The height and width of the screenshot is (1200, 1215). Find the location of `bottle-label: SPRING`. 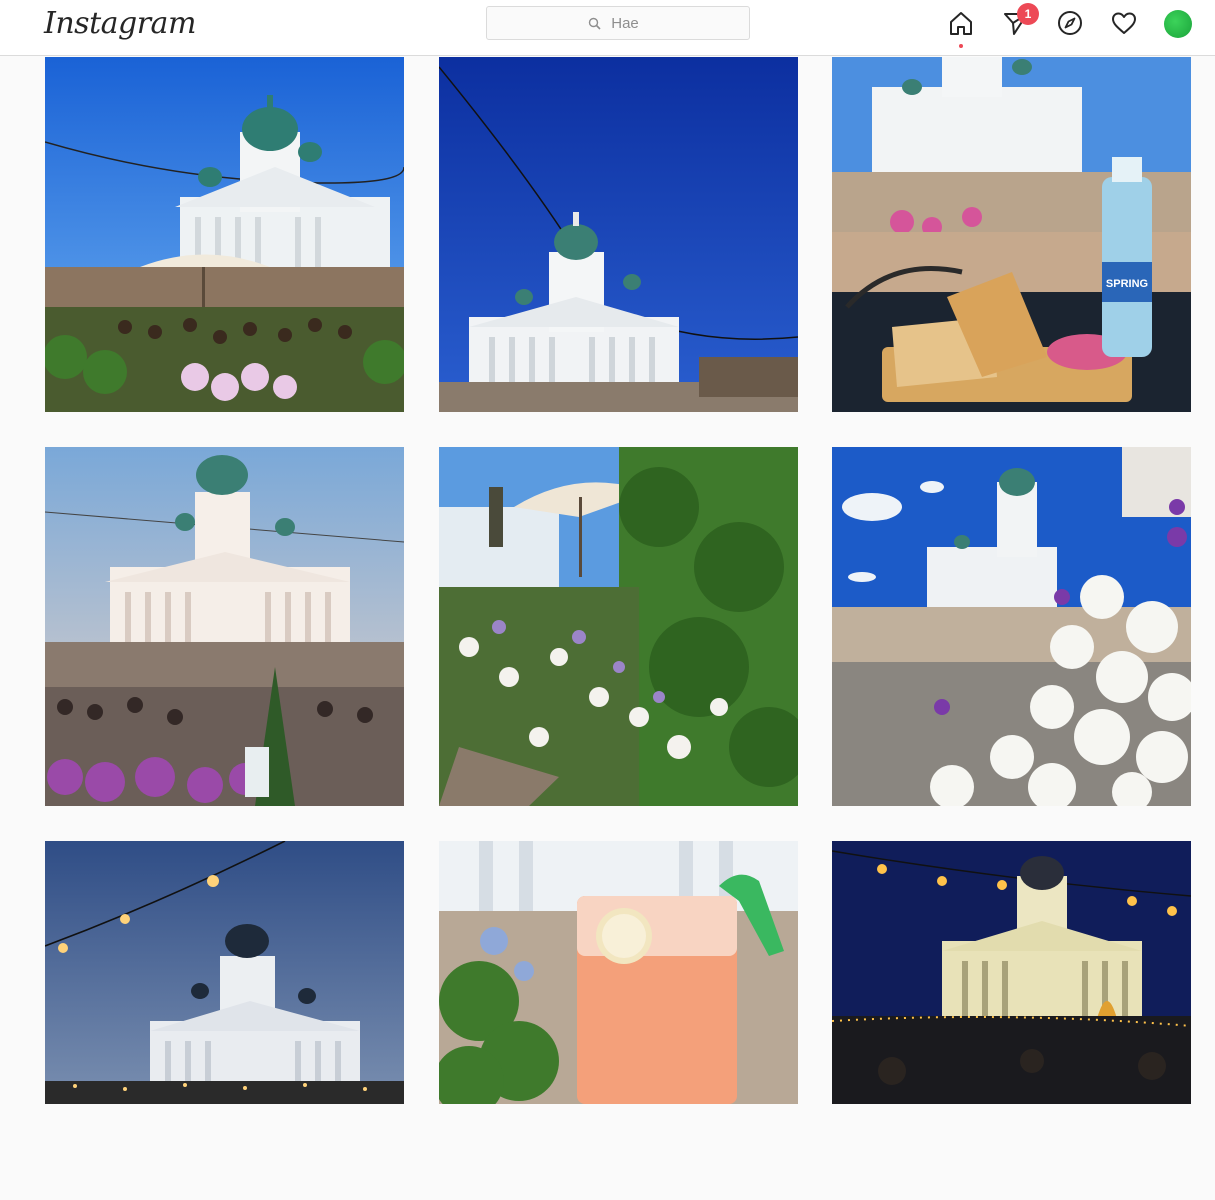

bottle-label: SPRING is located at coordinates (1127, 284).